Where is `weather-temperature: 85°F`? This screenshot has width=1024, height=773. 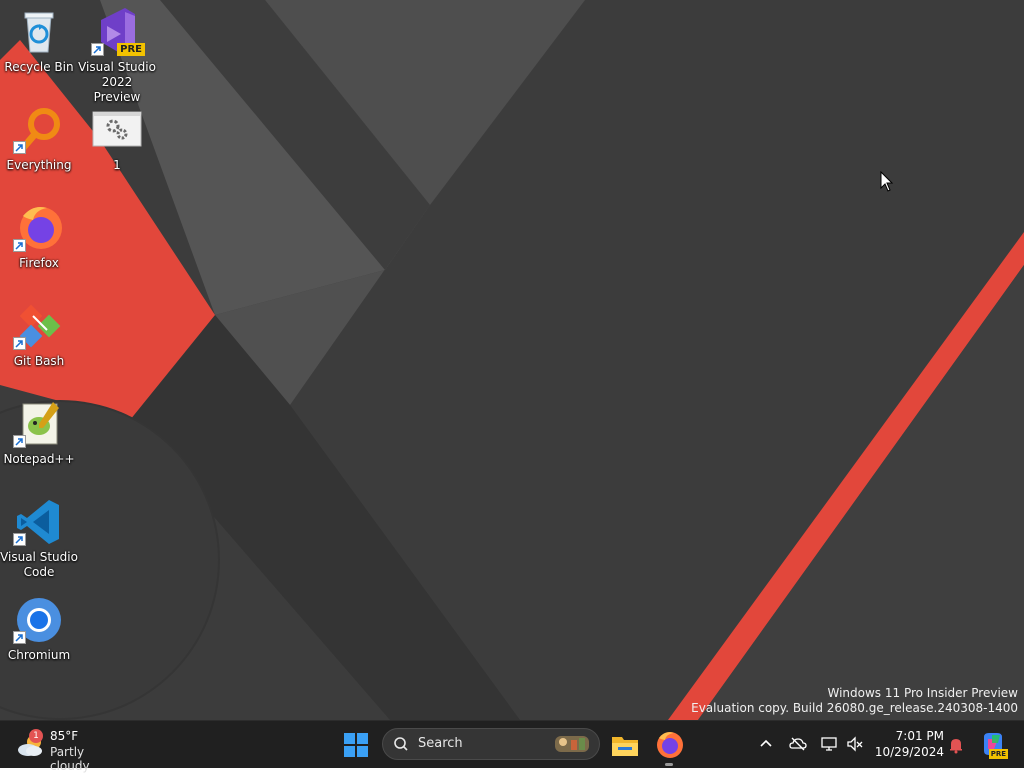 weather-temperature: 85°F is located at coordinates (64, 736).